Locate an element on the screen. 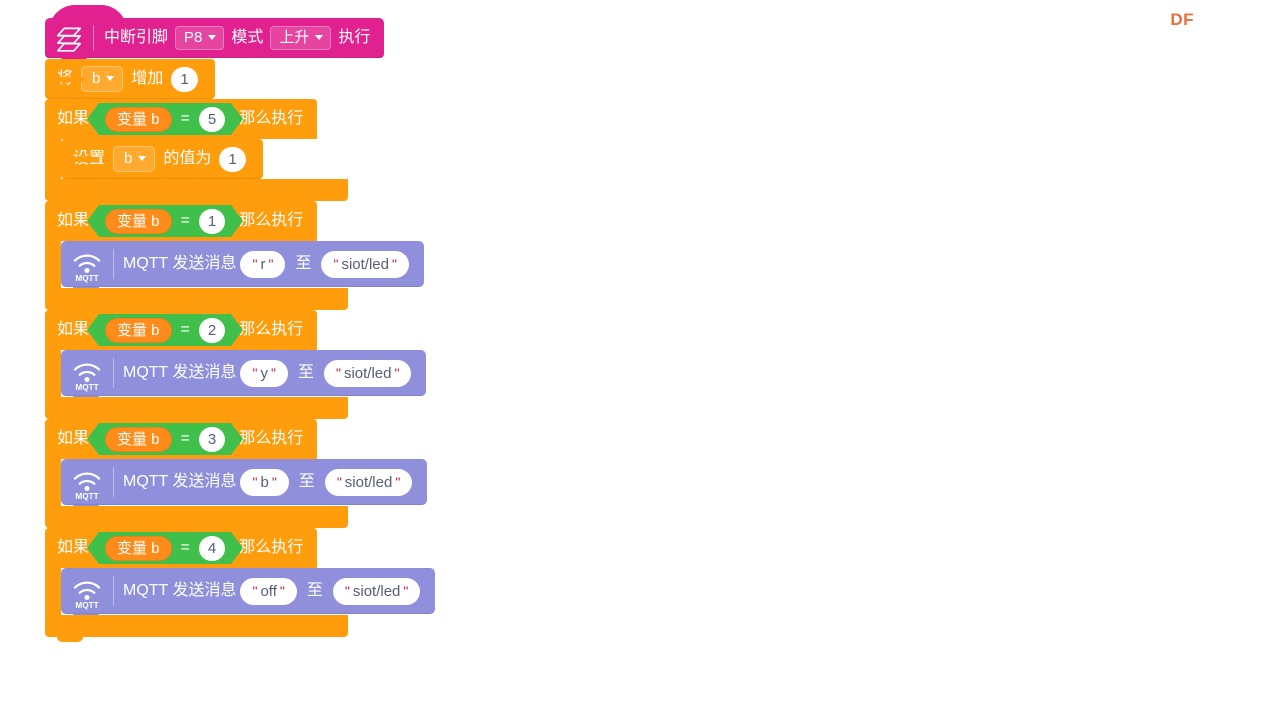 The height and width of the screenshot is (720, 1280). hat-block-interrupt-pin: 中断引脚 P8 模式 上升 执行 is located at coordinates (215, 34).